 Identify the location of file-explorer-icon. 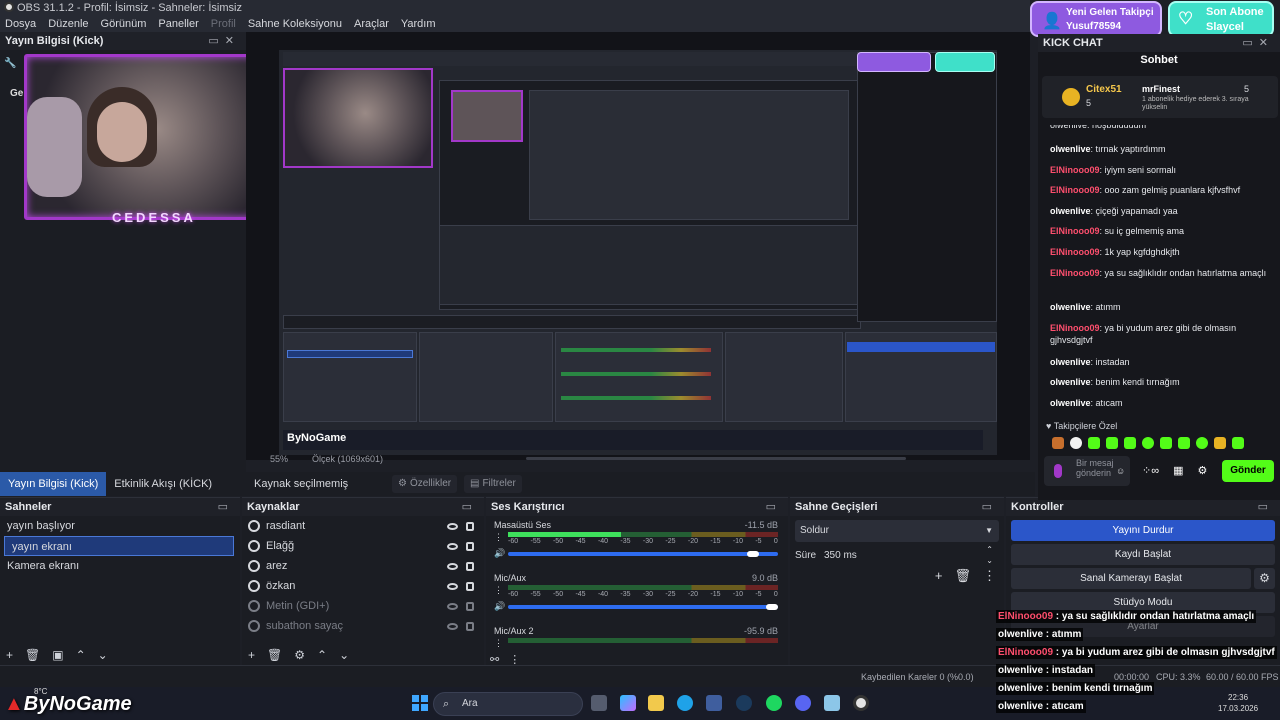
(656, 703).